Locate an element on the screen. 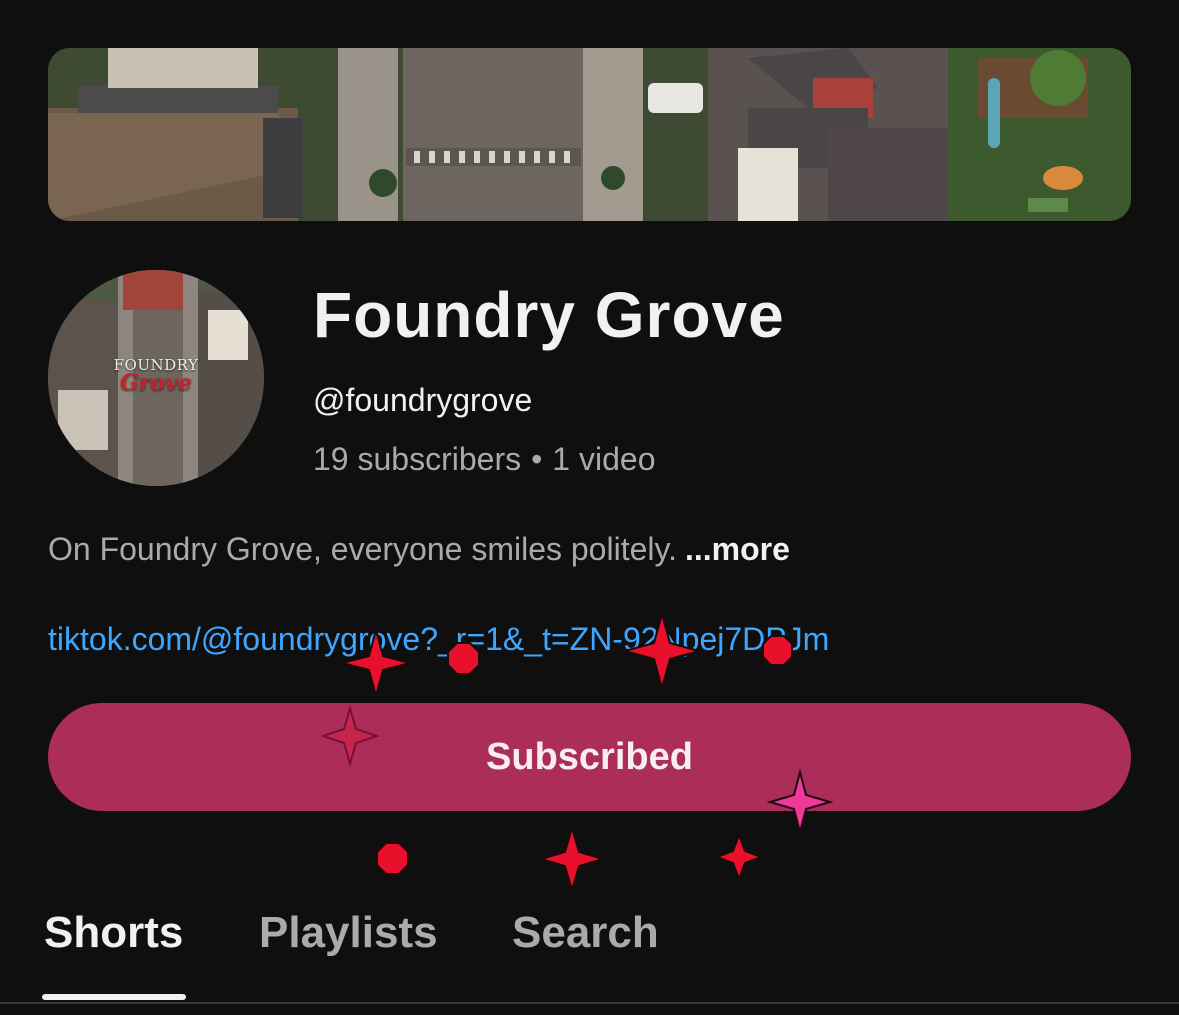 The width and height of the screenshot is (1179, 1015). channel-tabs: Shorts Playlists Search is located at coordinates (589, 957).